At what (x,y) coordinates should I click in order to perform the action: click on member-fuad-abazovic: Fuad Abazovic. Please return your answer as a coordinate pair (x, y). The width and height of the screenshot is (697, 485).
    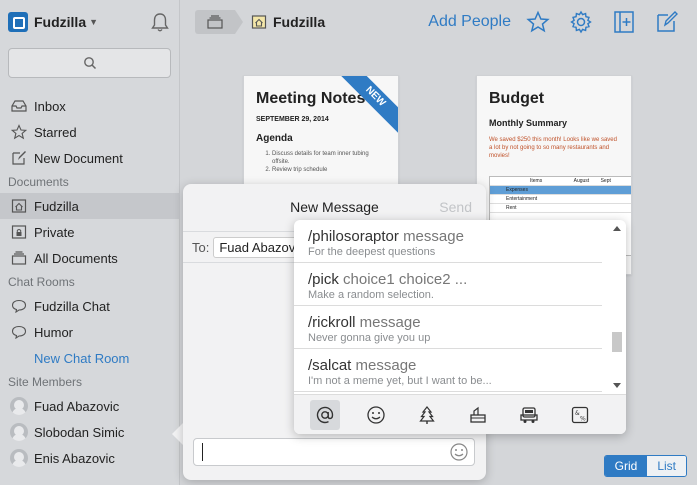
    Looking at the image, I should click on (90, 406).